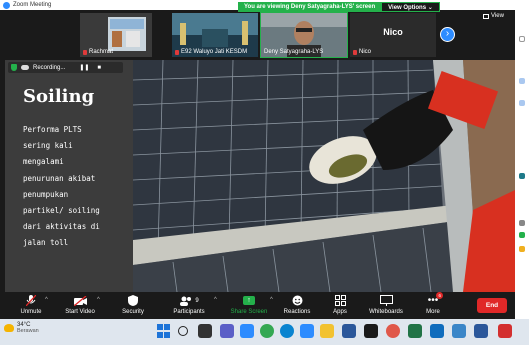 This screenshot has height=345, width=529. Describe the element at coordinates (437, 331) in the screenshot. I see `mail-icon` at that location.